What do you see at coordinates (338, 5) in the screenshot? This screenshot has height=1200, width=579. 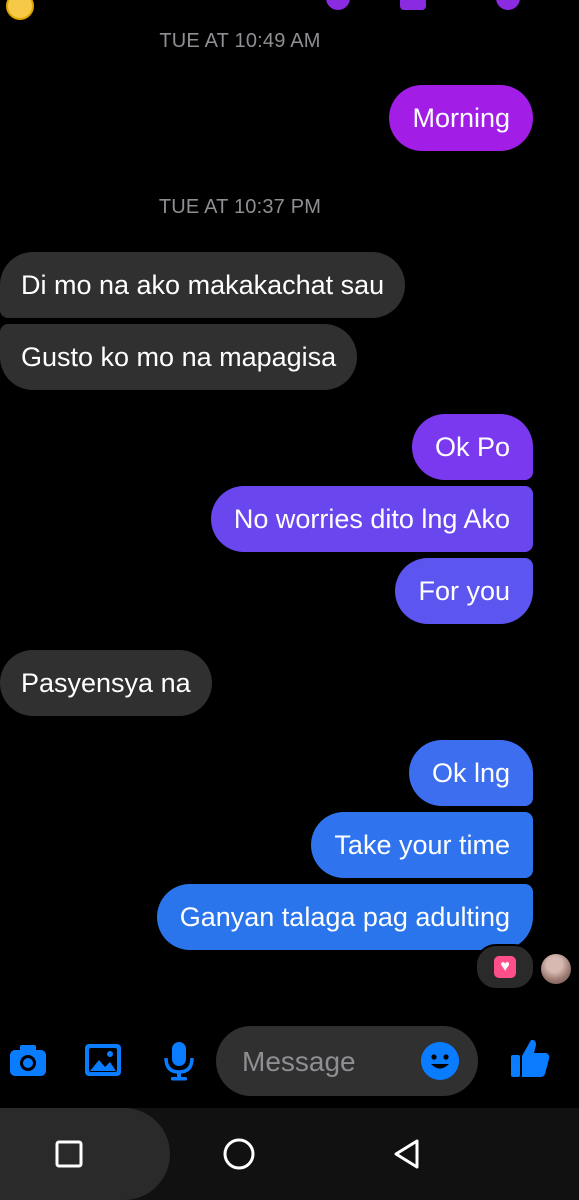 I see `call-icon` at bounding box center [338, 5].